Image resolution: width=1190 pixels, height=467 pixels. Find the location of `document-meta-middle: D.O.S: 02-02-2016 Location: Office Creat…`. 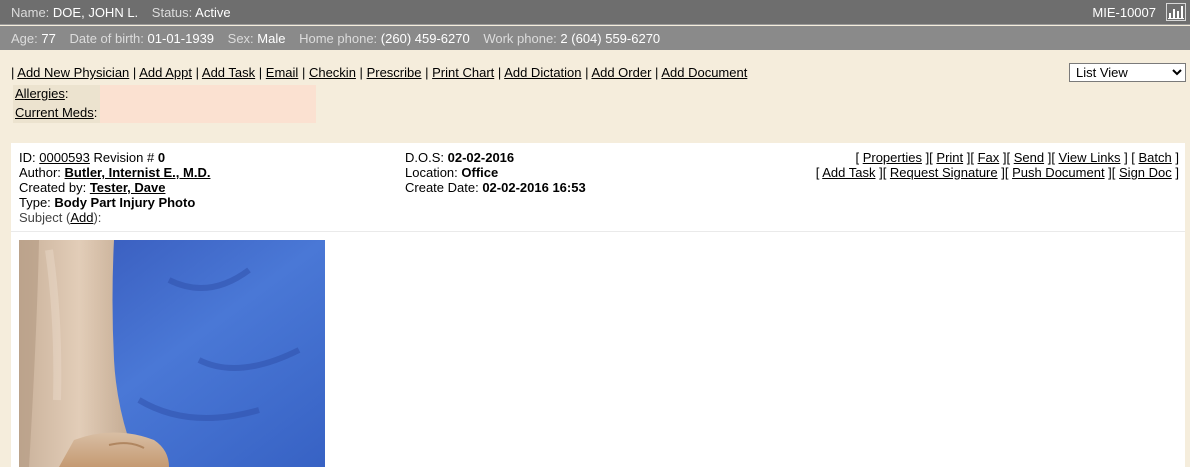

document-meta-middle: D.O.S: 02-02-2016 Location: Office Creat… is located at coordinates (495, 172).